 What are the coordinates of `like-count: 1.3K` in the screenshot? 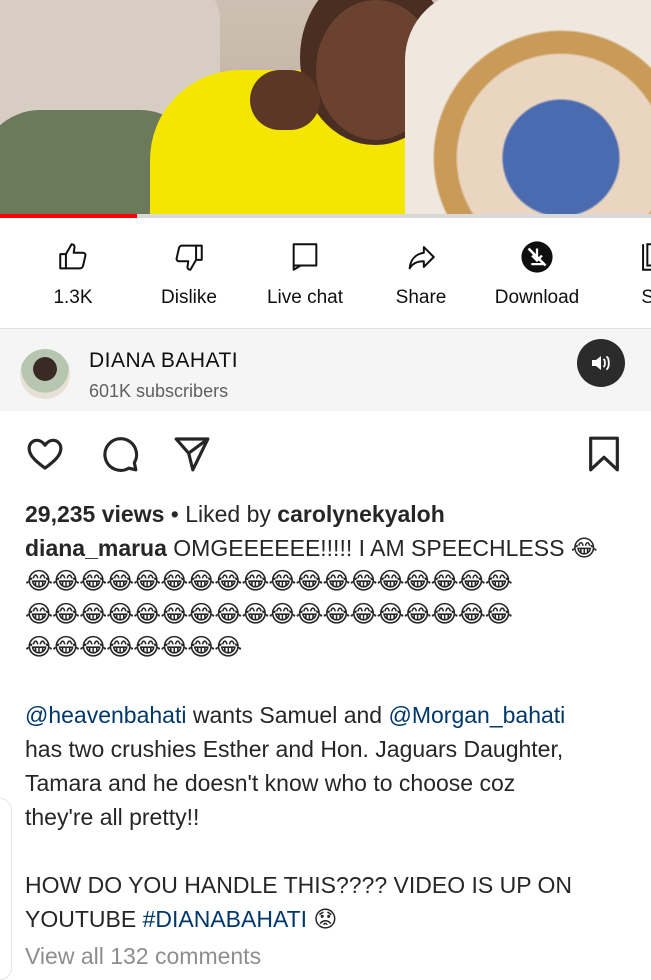 It's located at (73, 297).